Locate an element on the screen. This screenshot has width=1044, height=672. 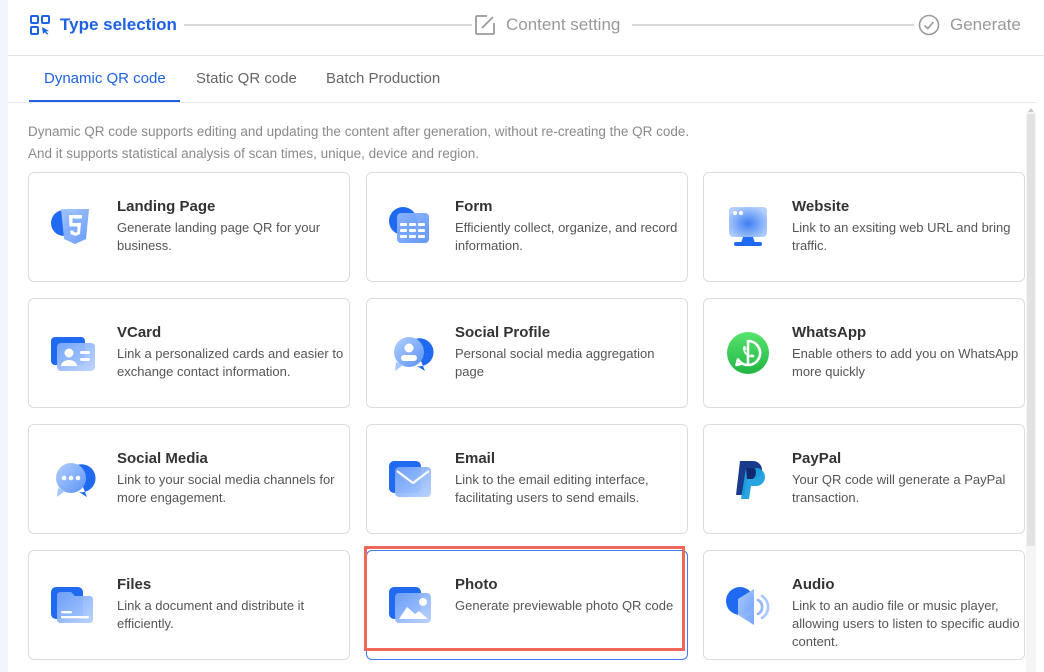
profile-chat-icon is located at coordinates (414, 354).